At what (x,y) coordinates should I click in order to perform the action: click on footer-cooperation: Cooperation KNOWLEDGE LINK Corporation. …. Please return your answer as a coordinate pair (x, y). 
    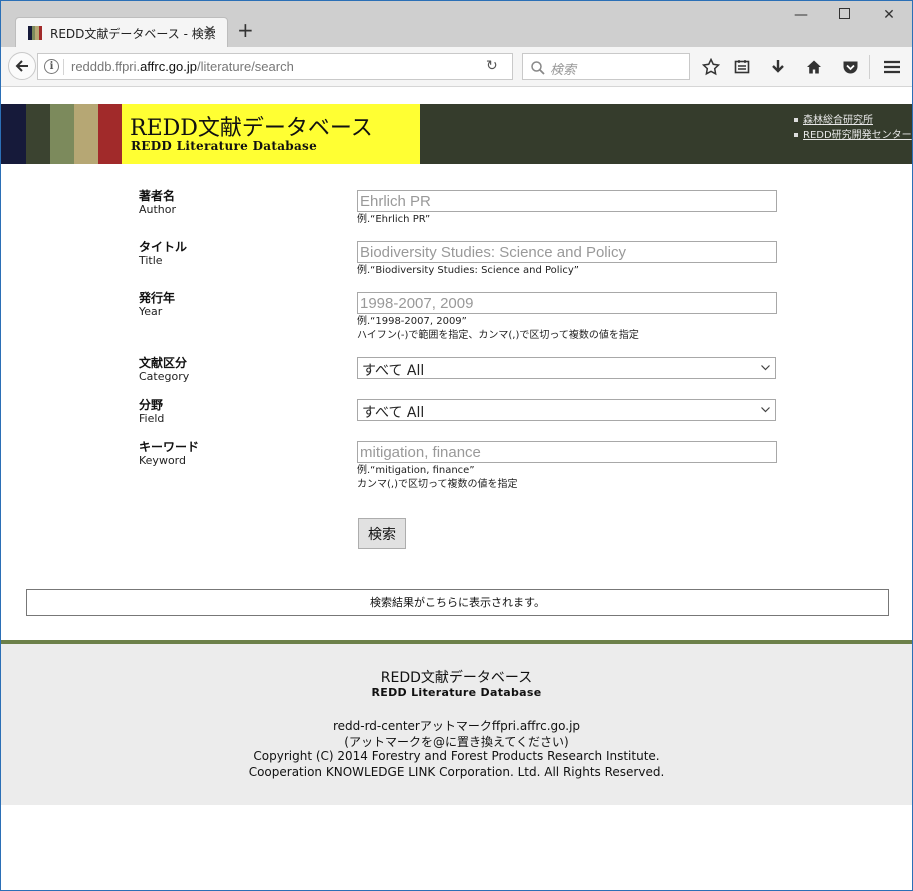
    Looking at the image, I should click on (456, 772).